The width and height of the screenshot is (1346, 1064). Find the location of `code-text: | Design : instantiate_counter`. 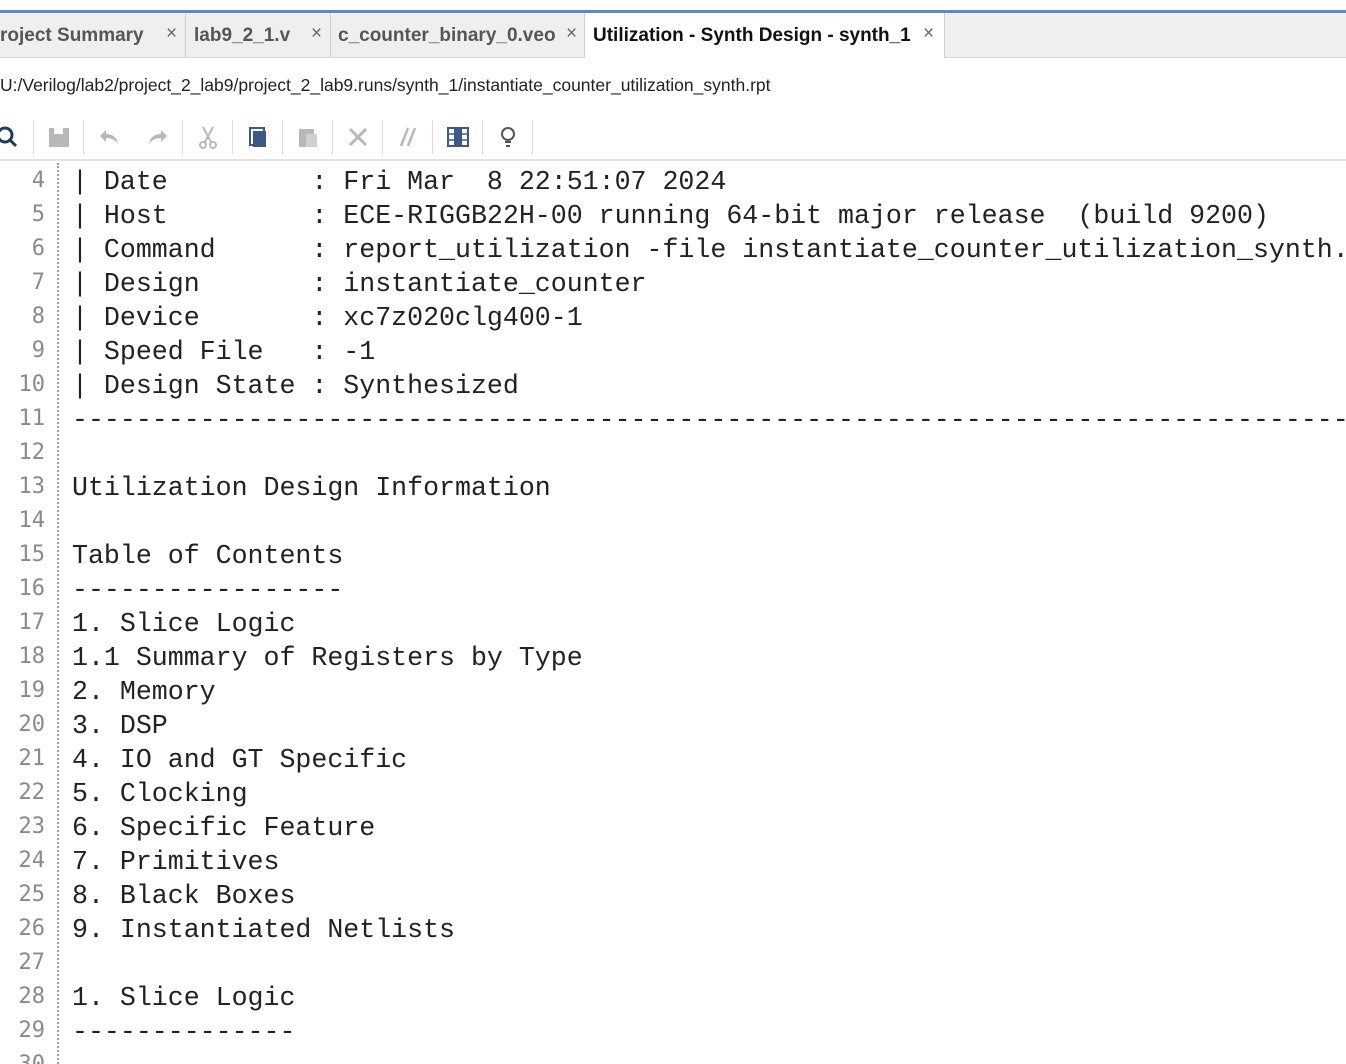

code-text: | Design : instantiate_counter is located at coordinates (359, 284).